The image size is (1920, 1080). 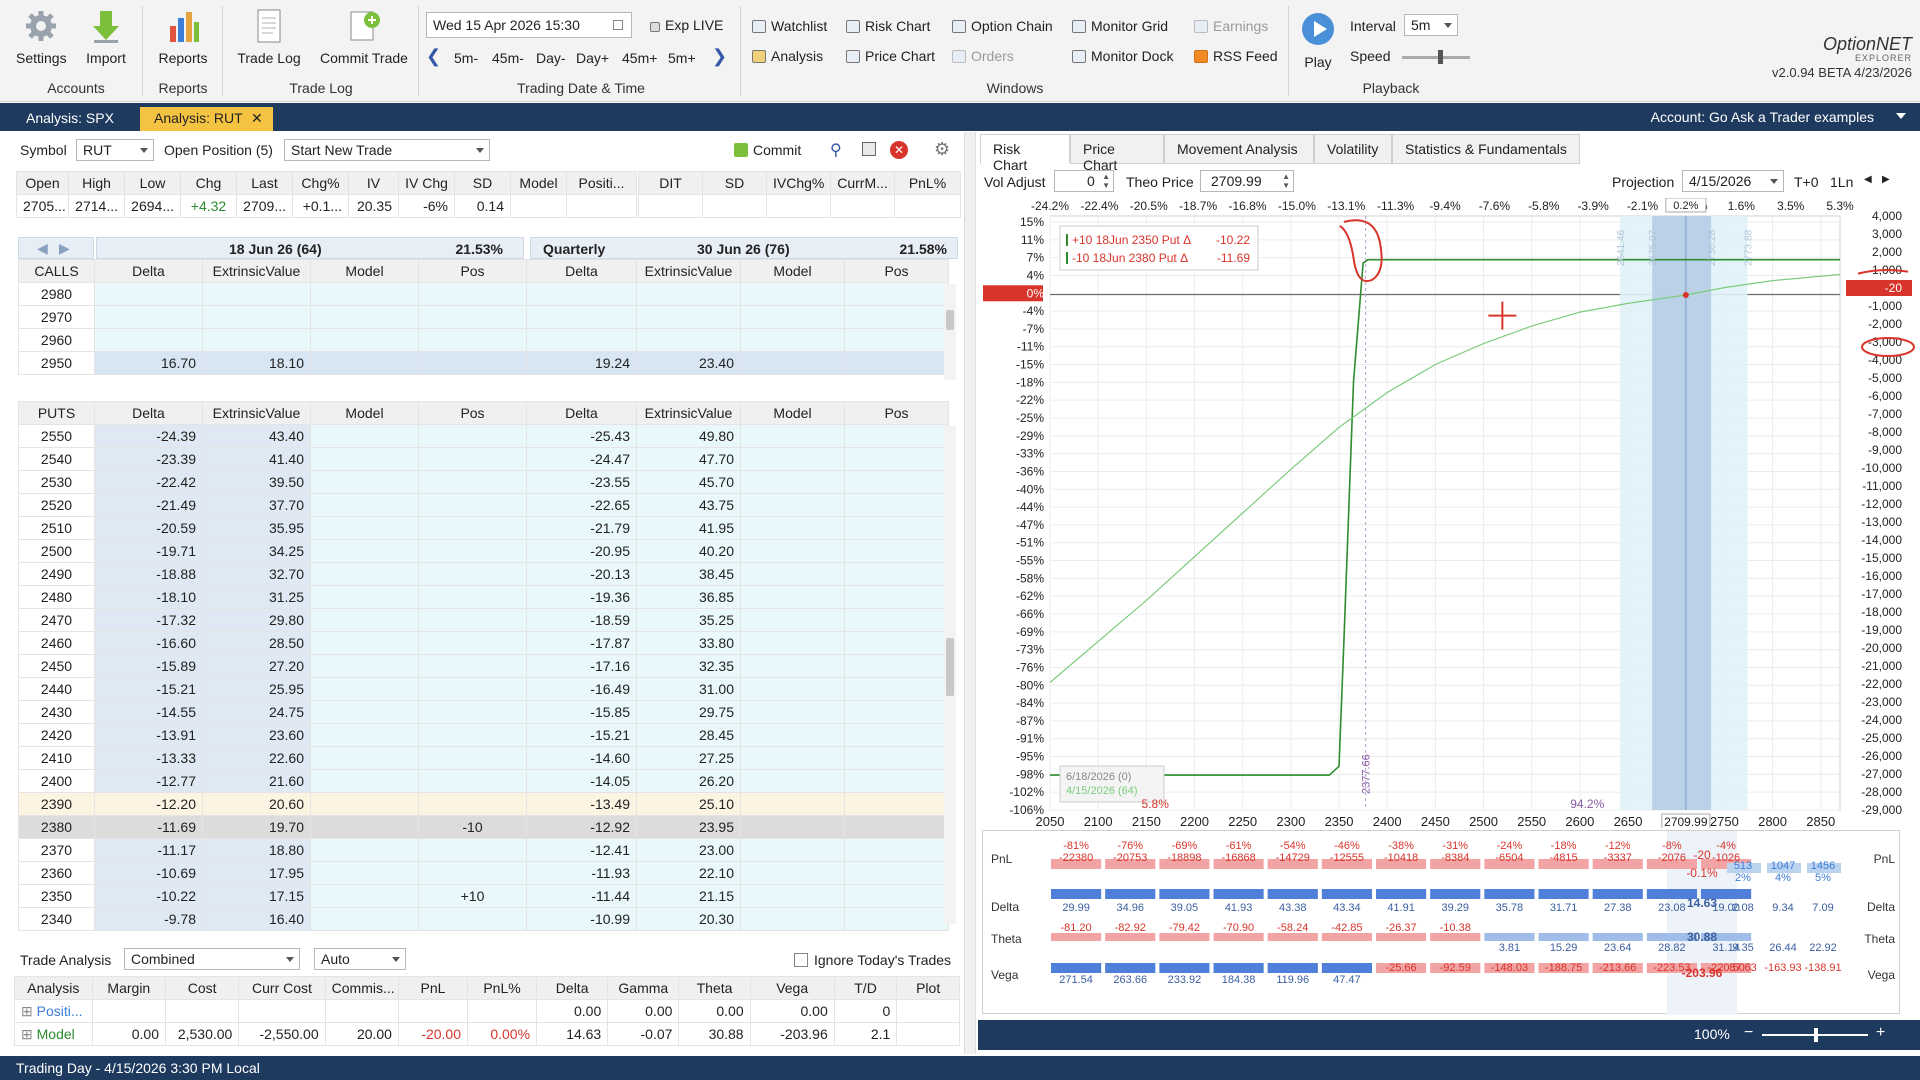 What do you see at coordinates (534, 574) in the screenshot?
I see `chain-row: 2490 -18.88 32.70 -20.13 38.45` at bounding box center [534, 574].